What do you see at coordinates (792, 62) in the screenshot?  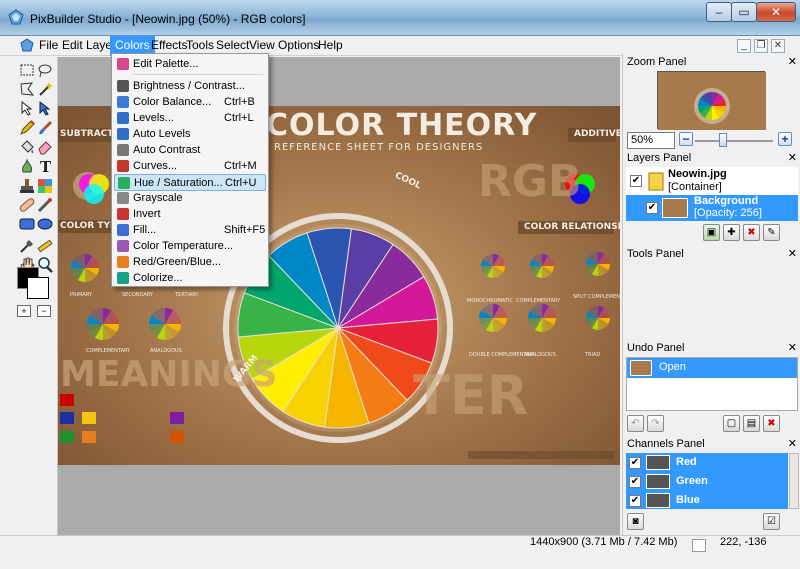 I see `zoom-panel-close-icon: ✕` at bounding box center [792, 62].